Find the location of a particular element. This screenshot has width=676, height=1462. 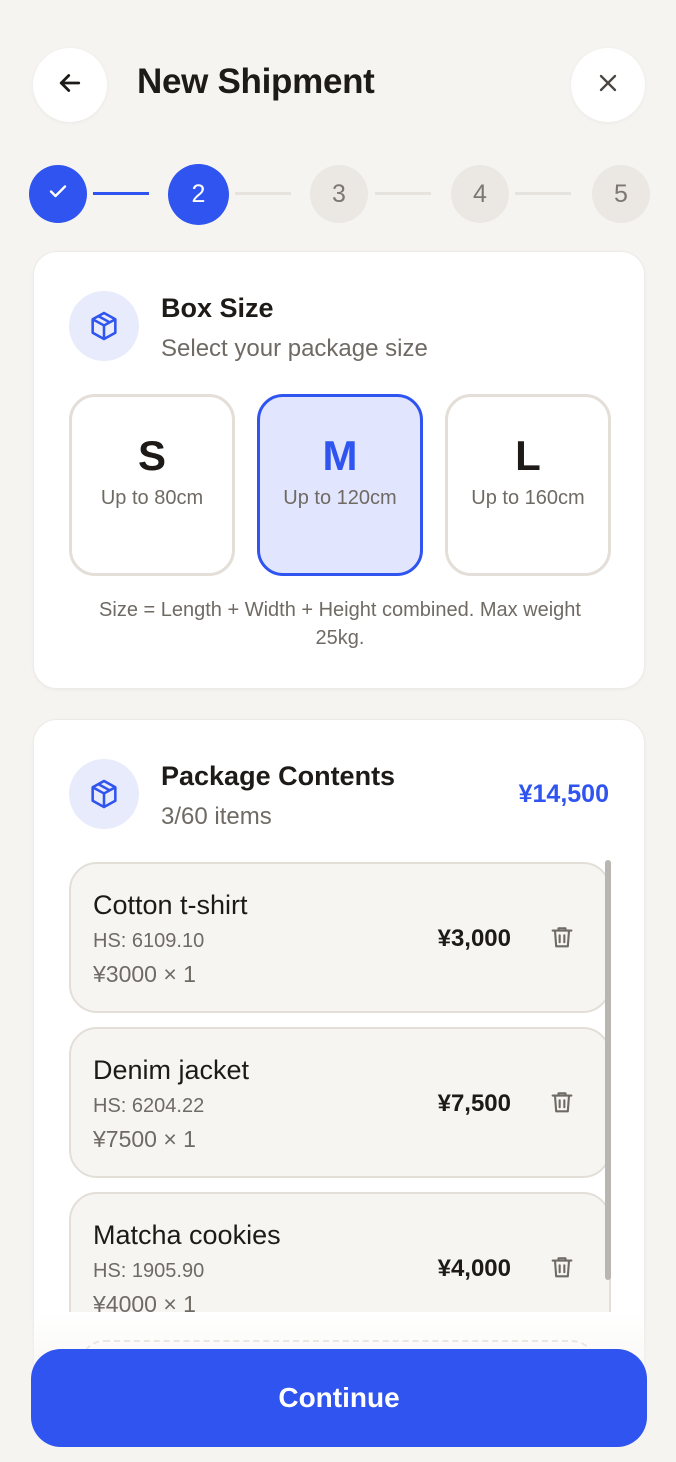

items-scrollbar is located at coordinates (608, 1070).